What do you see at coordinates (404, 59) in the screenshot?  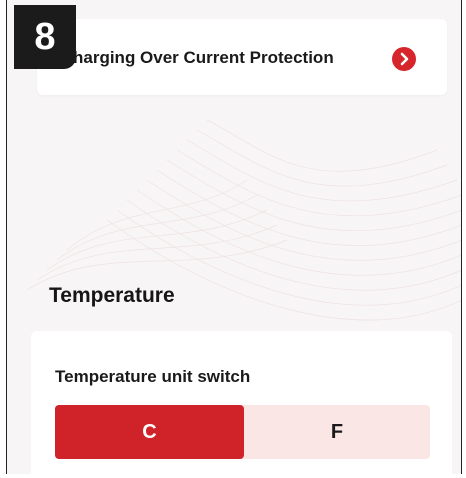 I see `chevron-right-icon` at bounding box center [404, 59].